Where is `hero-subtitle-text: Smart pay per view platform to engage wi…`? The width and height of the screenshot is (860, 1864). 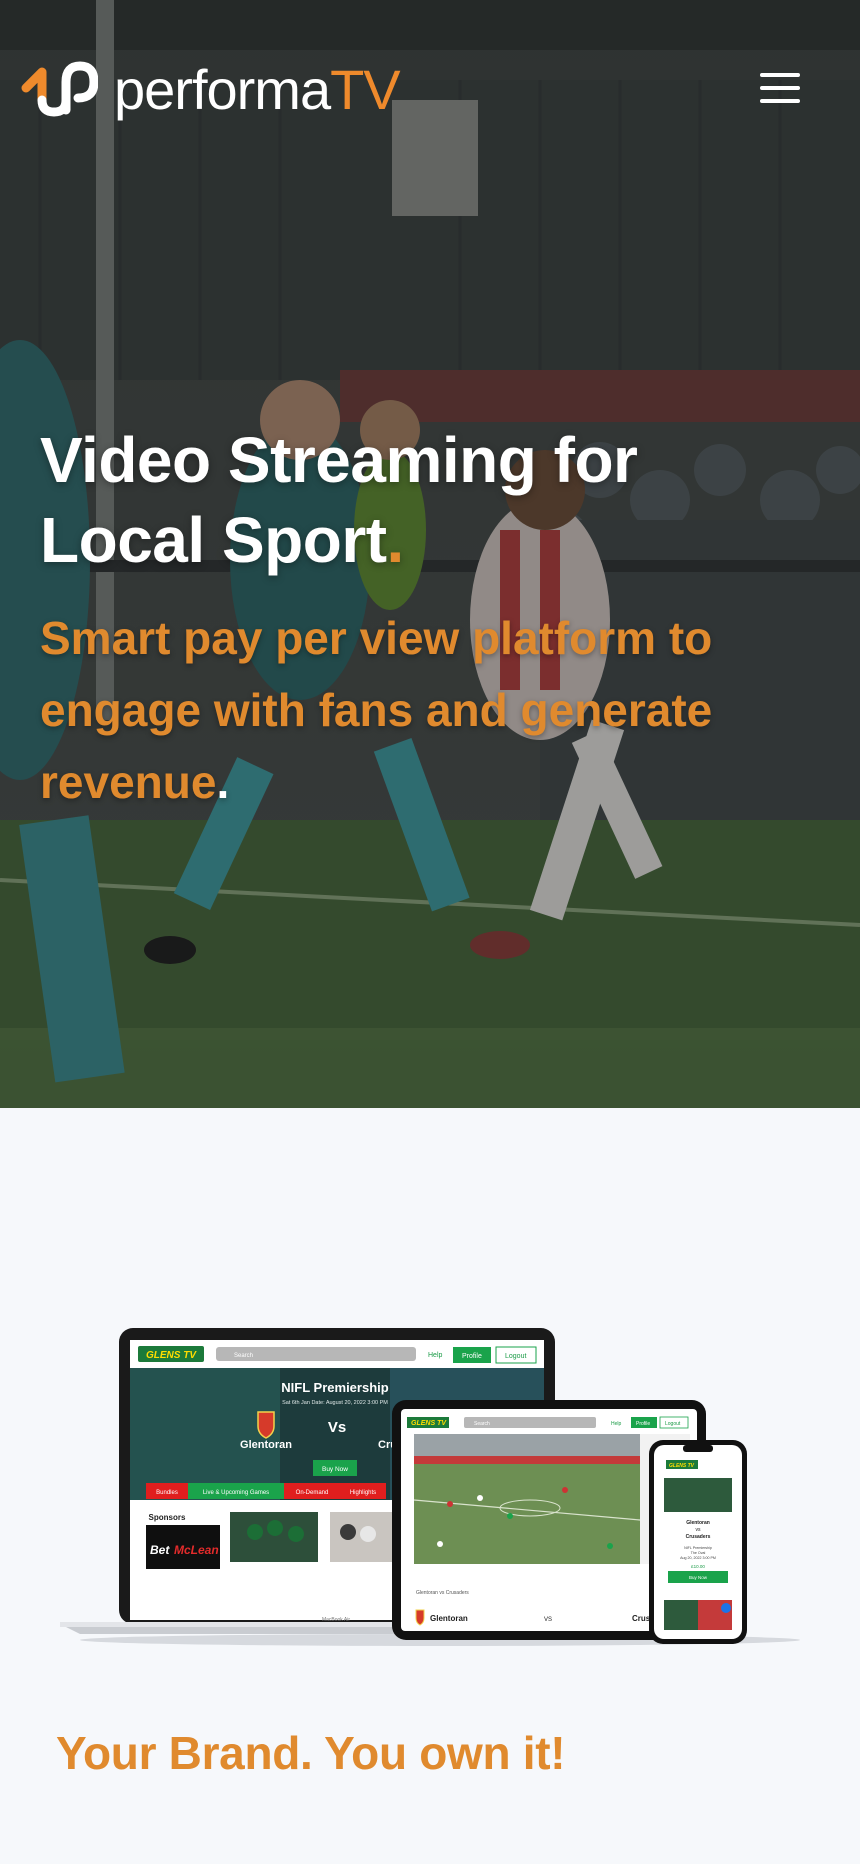 hero-subtitle-text: Smart pay per view platform to engage wi… is located at coordinates (376, 710).